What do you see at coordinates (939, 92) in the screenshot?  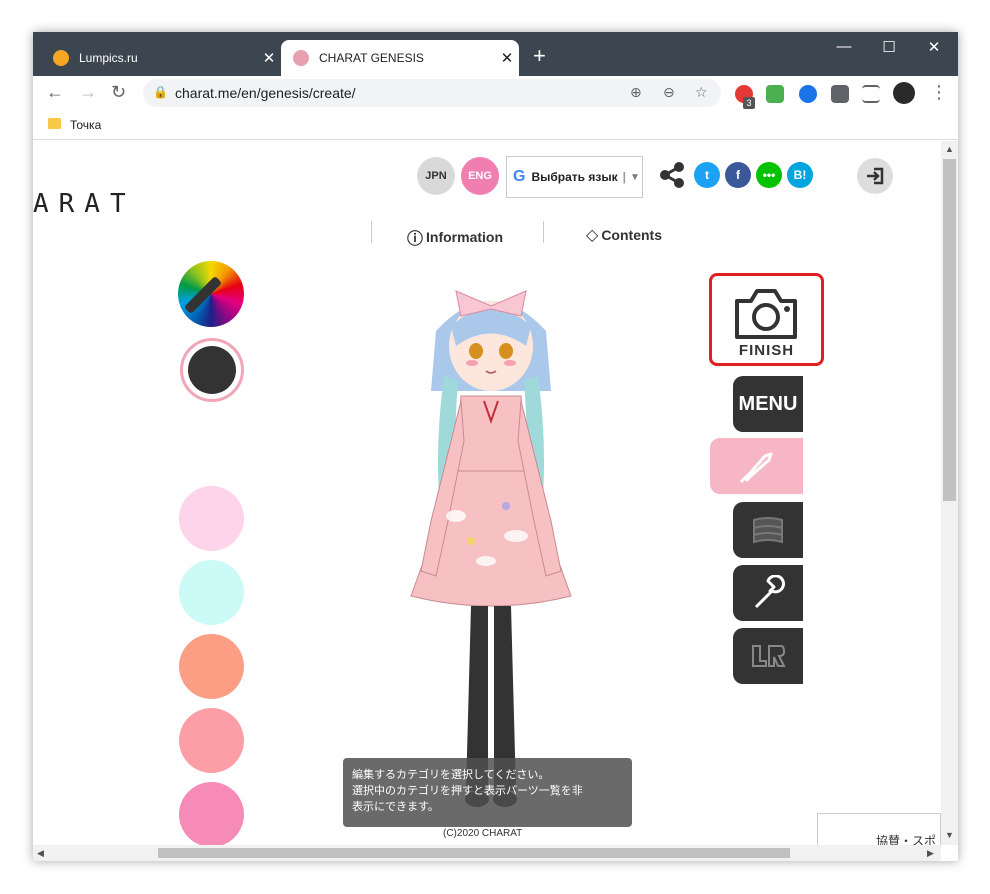 I see `browser-menu-icon: ⋮` at bounding box center [939, 92].